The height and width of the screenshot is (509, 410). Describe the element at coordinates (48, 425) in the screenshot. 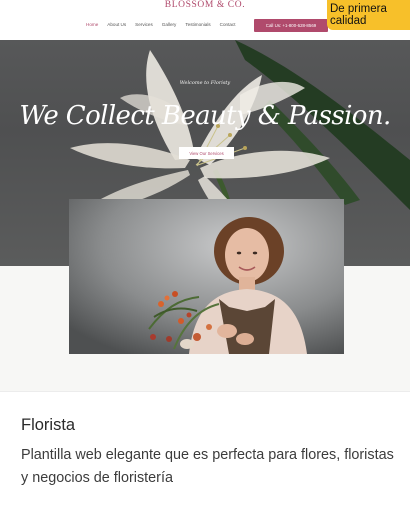

I see `template-title: Florista` at that location.